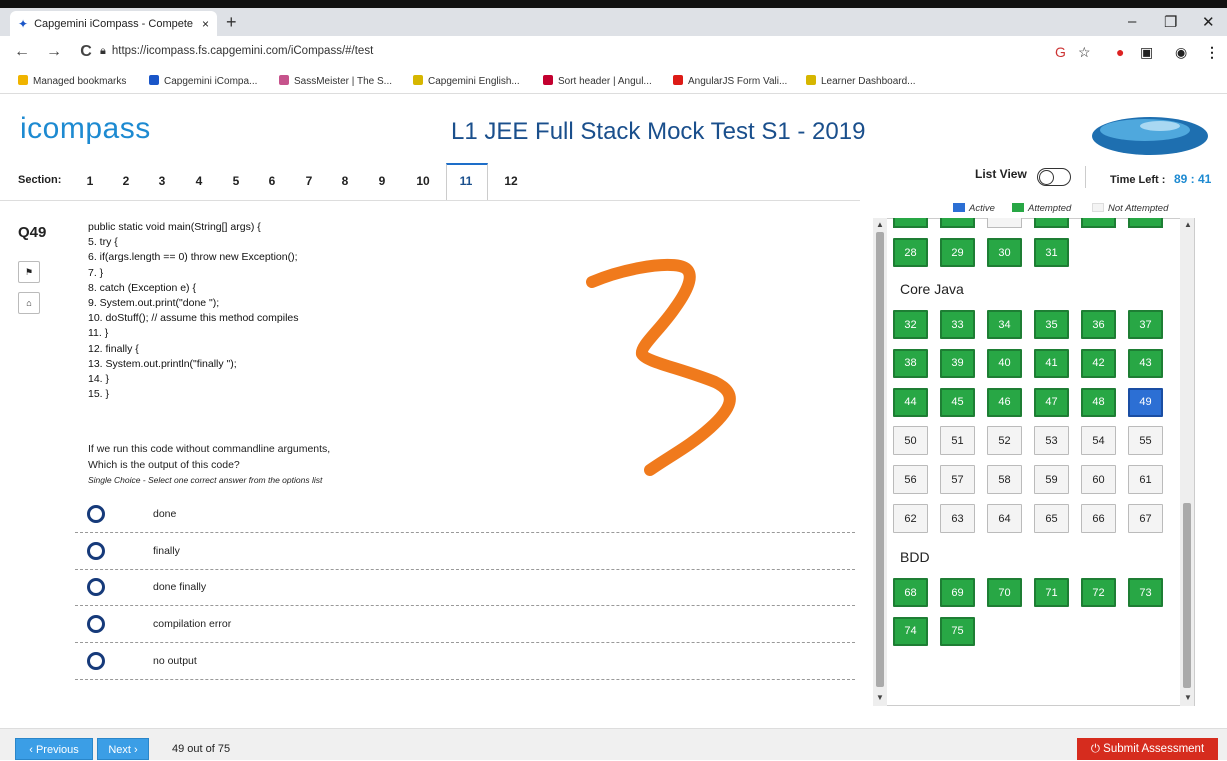  I want to click on palette-question-34: 34, so click(1004, 324).